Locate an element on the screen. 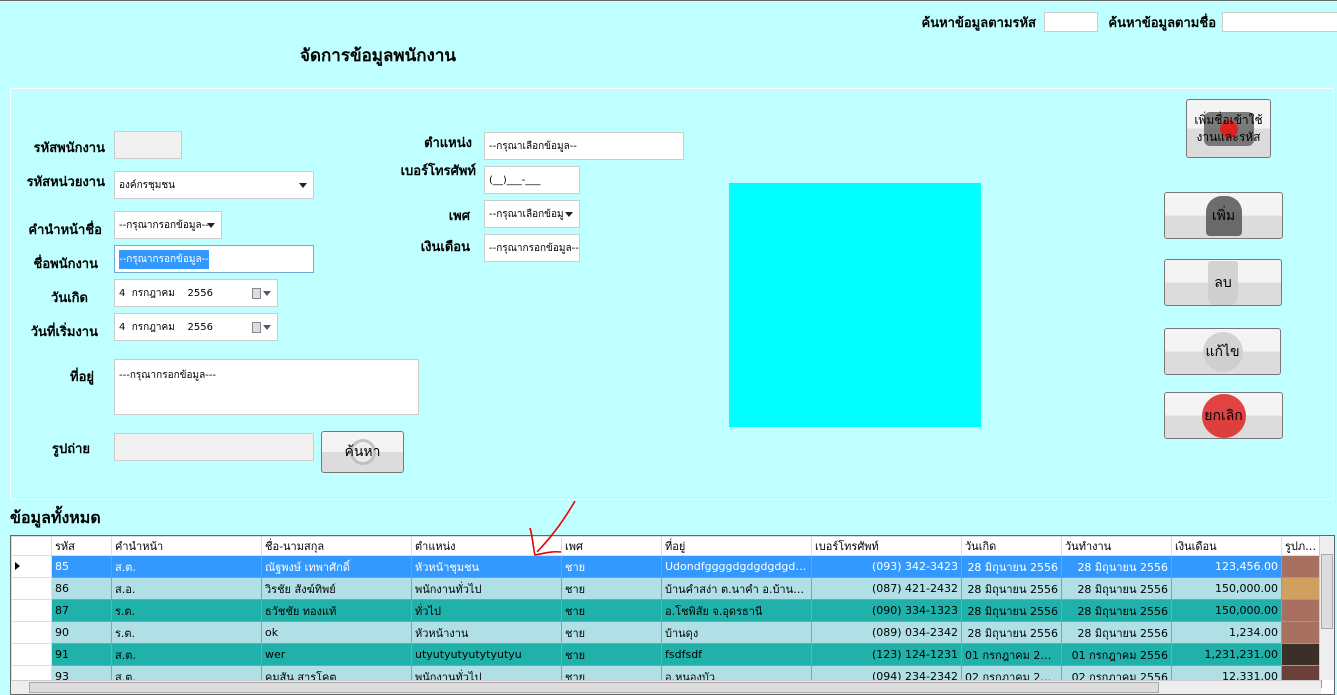 The width and height of the screenshot is (1337, 695). column-header: ชื่อ-นามสกุล is located at coordinates (336, 546).